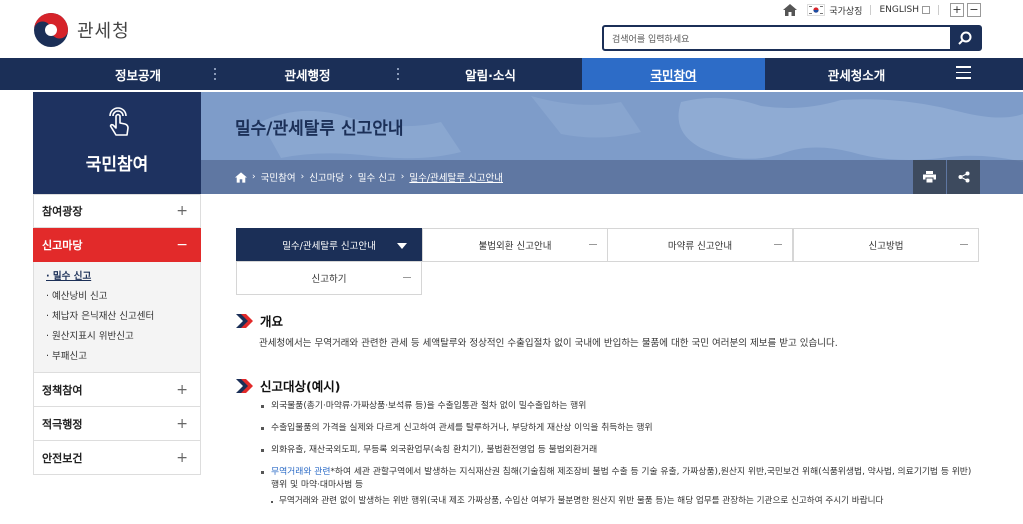 The width and height of the screenshot is (1023, 524). I want to click on search-icon, so click(965, 38).